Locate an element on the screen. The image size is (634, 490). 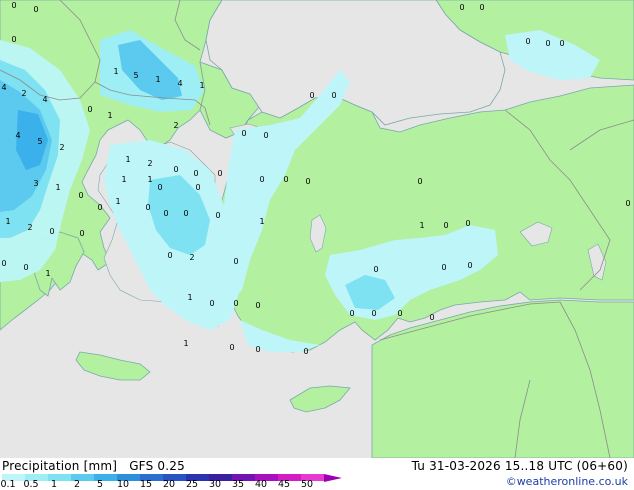
scale-tick-label: 1 is located at coordinates (54, 484).